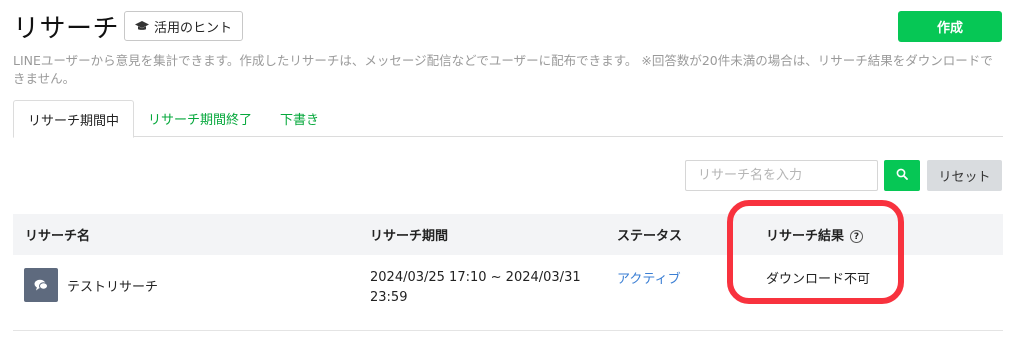 This screenshot has width=1024, height=349. I want to click on hint-button-label: 活用のヒント, so click(193, 27).